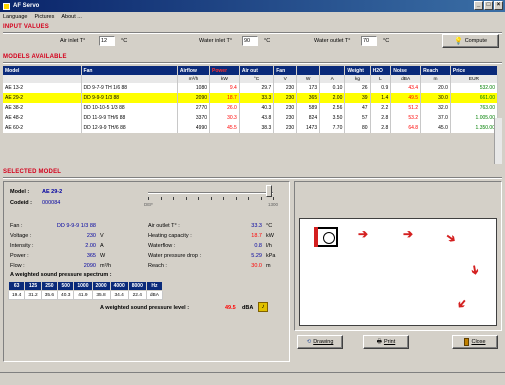  What do you see at coordinates (256, 226) in the screenshot?
I see `field-value: 33.3` at bounding box center [256, 226].